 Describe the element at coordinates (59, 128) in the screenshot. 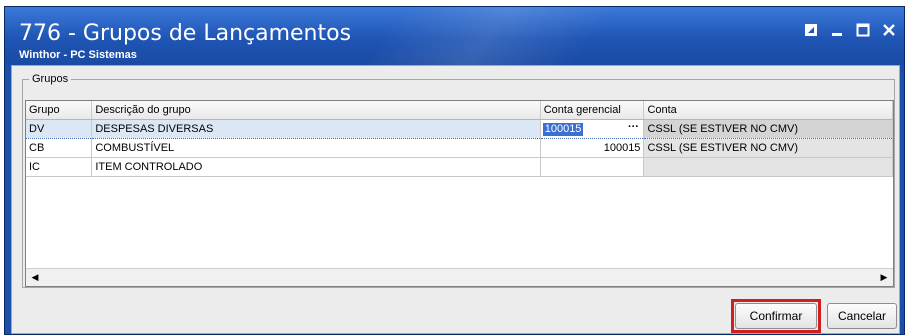

I see `cell-grupo: DV` at that location.